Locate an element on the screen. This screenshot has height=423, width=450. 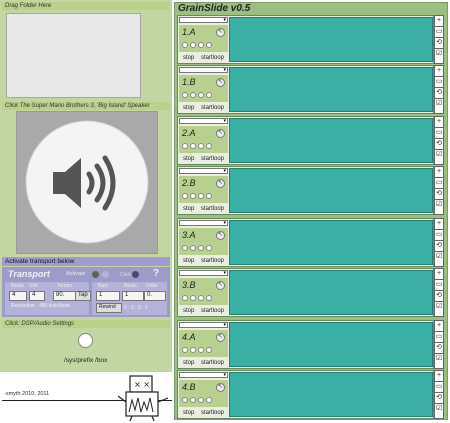
bars-field: 1 is located at coordinates (108, 296).